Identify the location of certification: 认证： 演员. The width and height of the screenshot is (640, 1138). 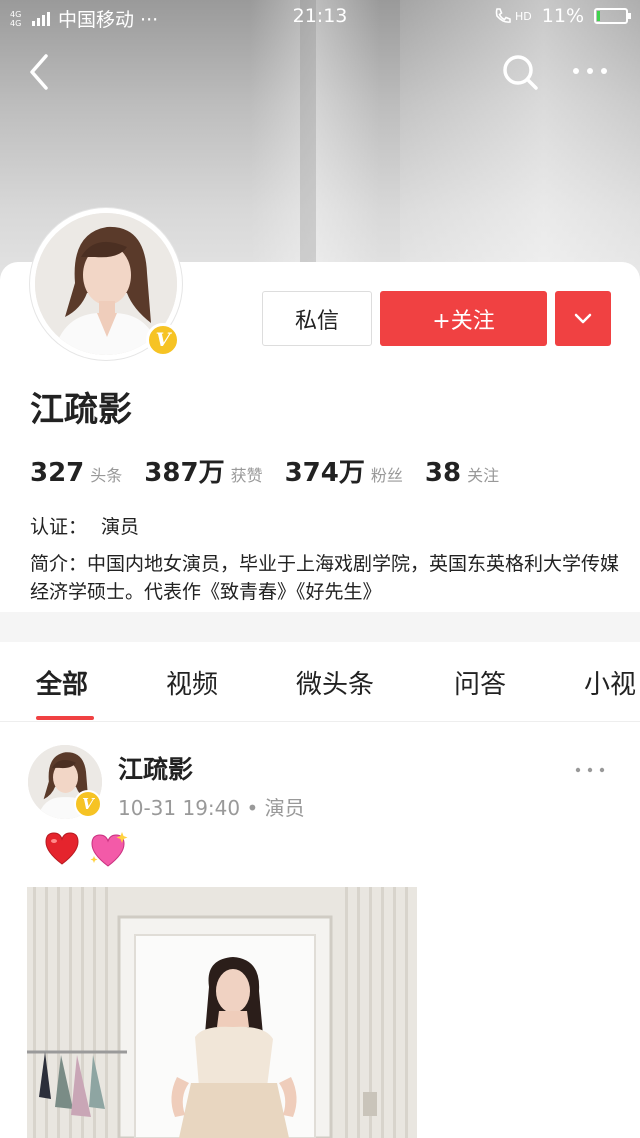
(84, 525).